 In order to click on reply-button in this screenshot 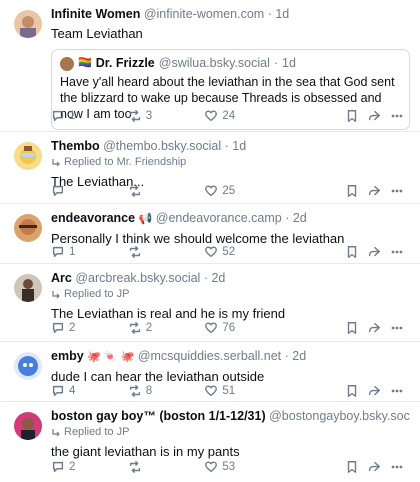, I will do `click(89, 191)`.